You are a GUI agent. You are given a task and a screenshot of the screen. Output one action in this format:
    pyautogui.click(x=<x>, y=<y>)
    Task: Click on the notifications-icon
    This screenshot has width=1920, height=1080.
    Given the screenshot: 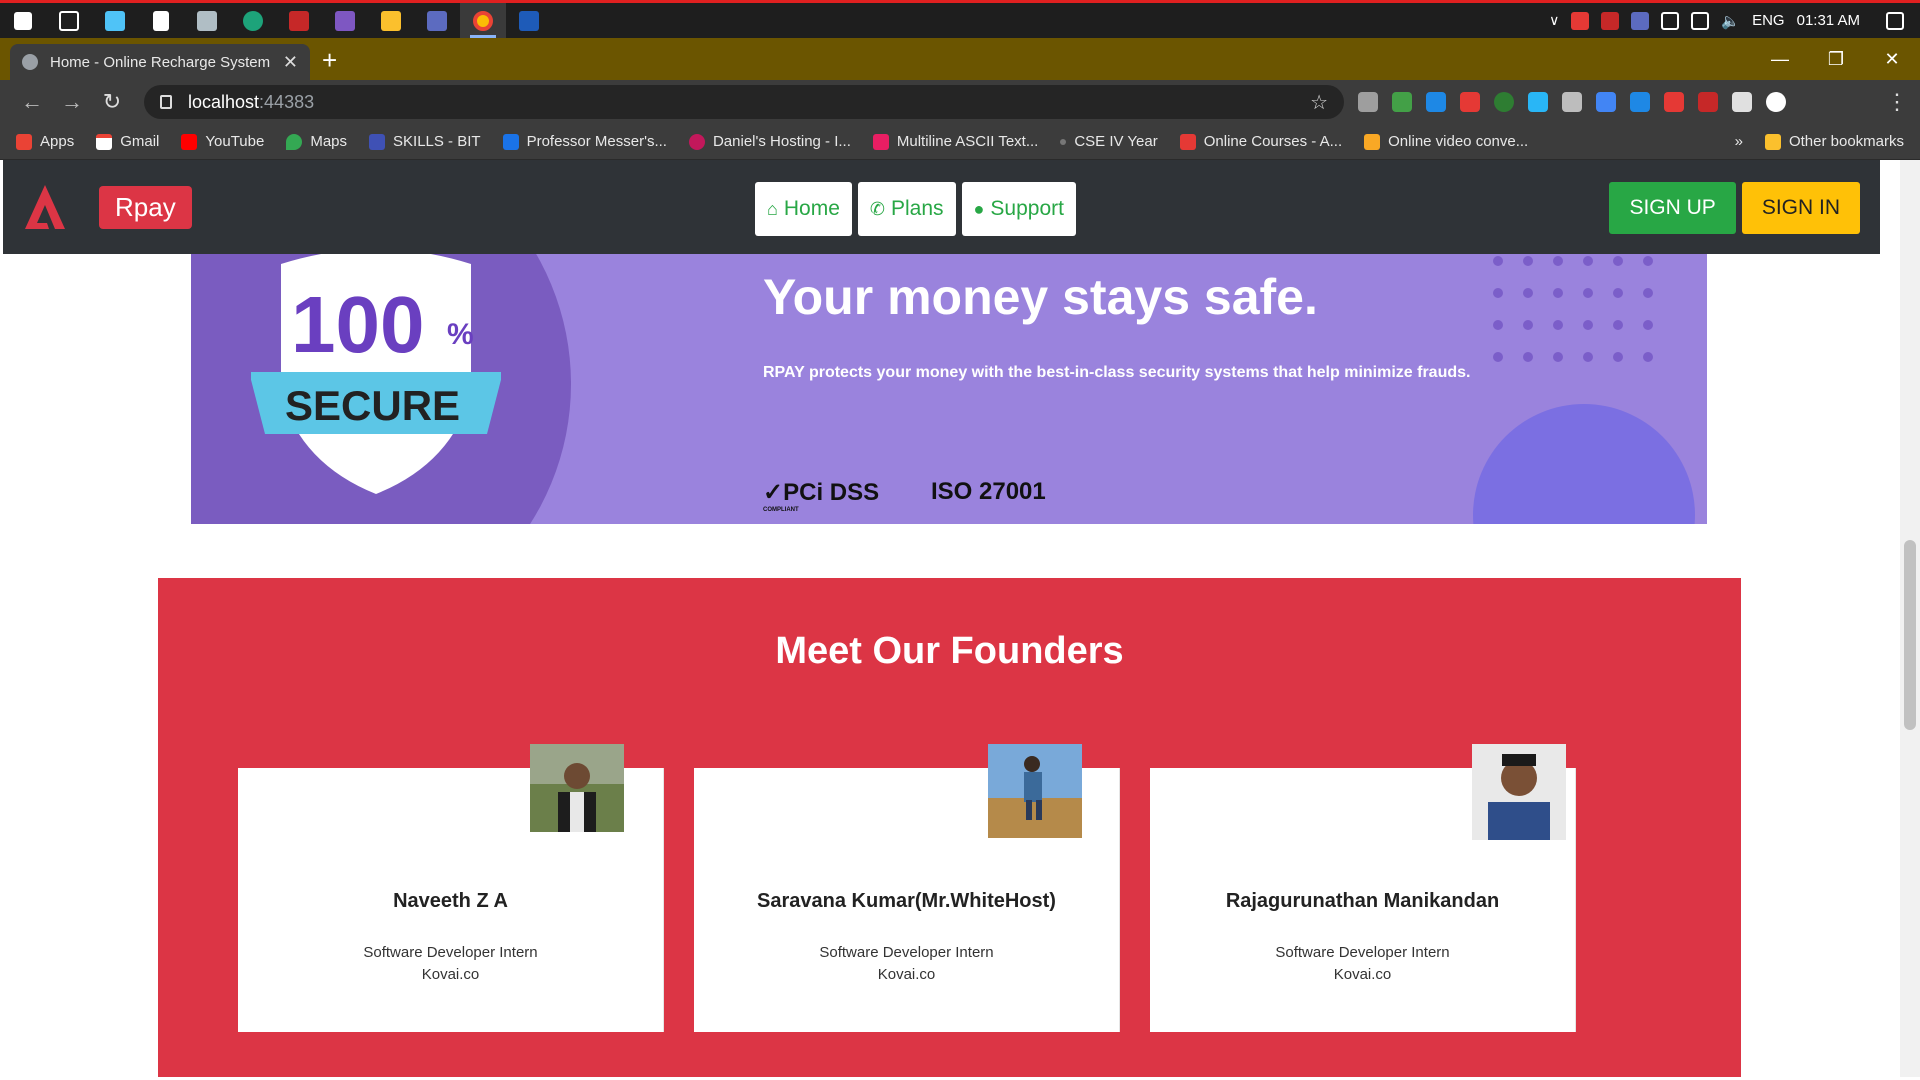 What is the action you would take?
    pyautogui.click(x=1895, y=20)
    